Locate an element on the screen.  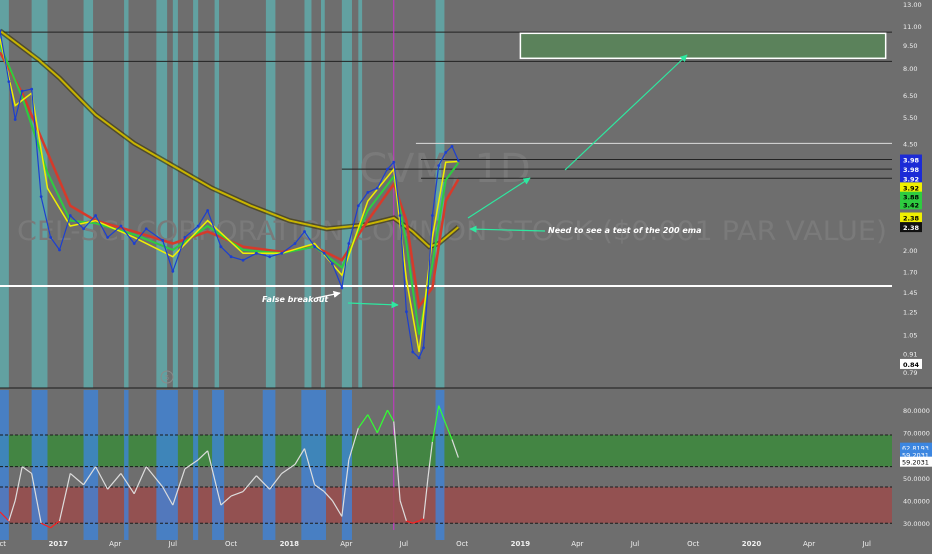
price-tick-label: 1.70 is located at coordinates (910, 272).